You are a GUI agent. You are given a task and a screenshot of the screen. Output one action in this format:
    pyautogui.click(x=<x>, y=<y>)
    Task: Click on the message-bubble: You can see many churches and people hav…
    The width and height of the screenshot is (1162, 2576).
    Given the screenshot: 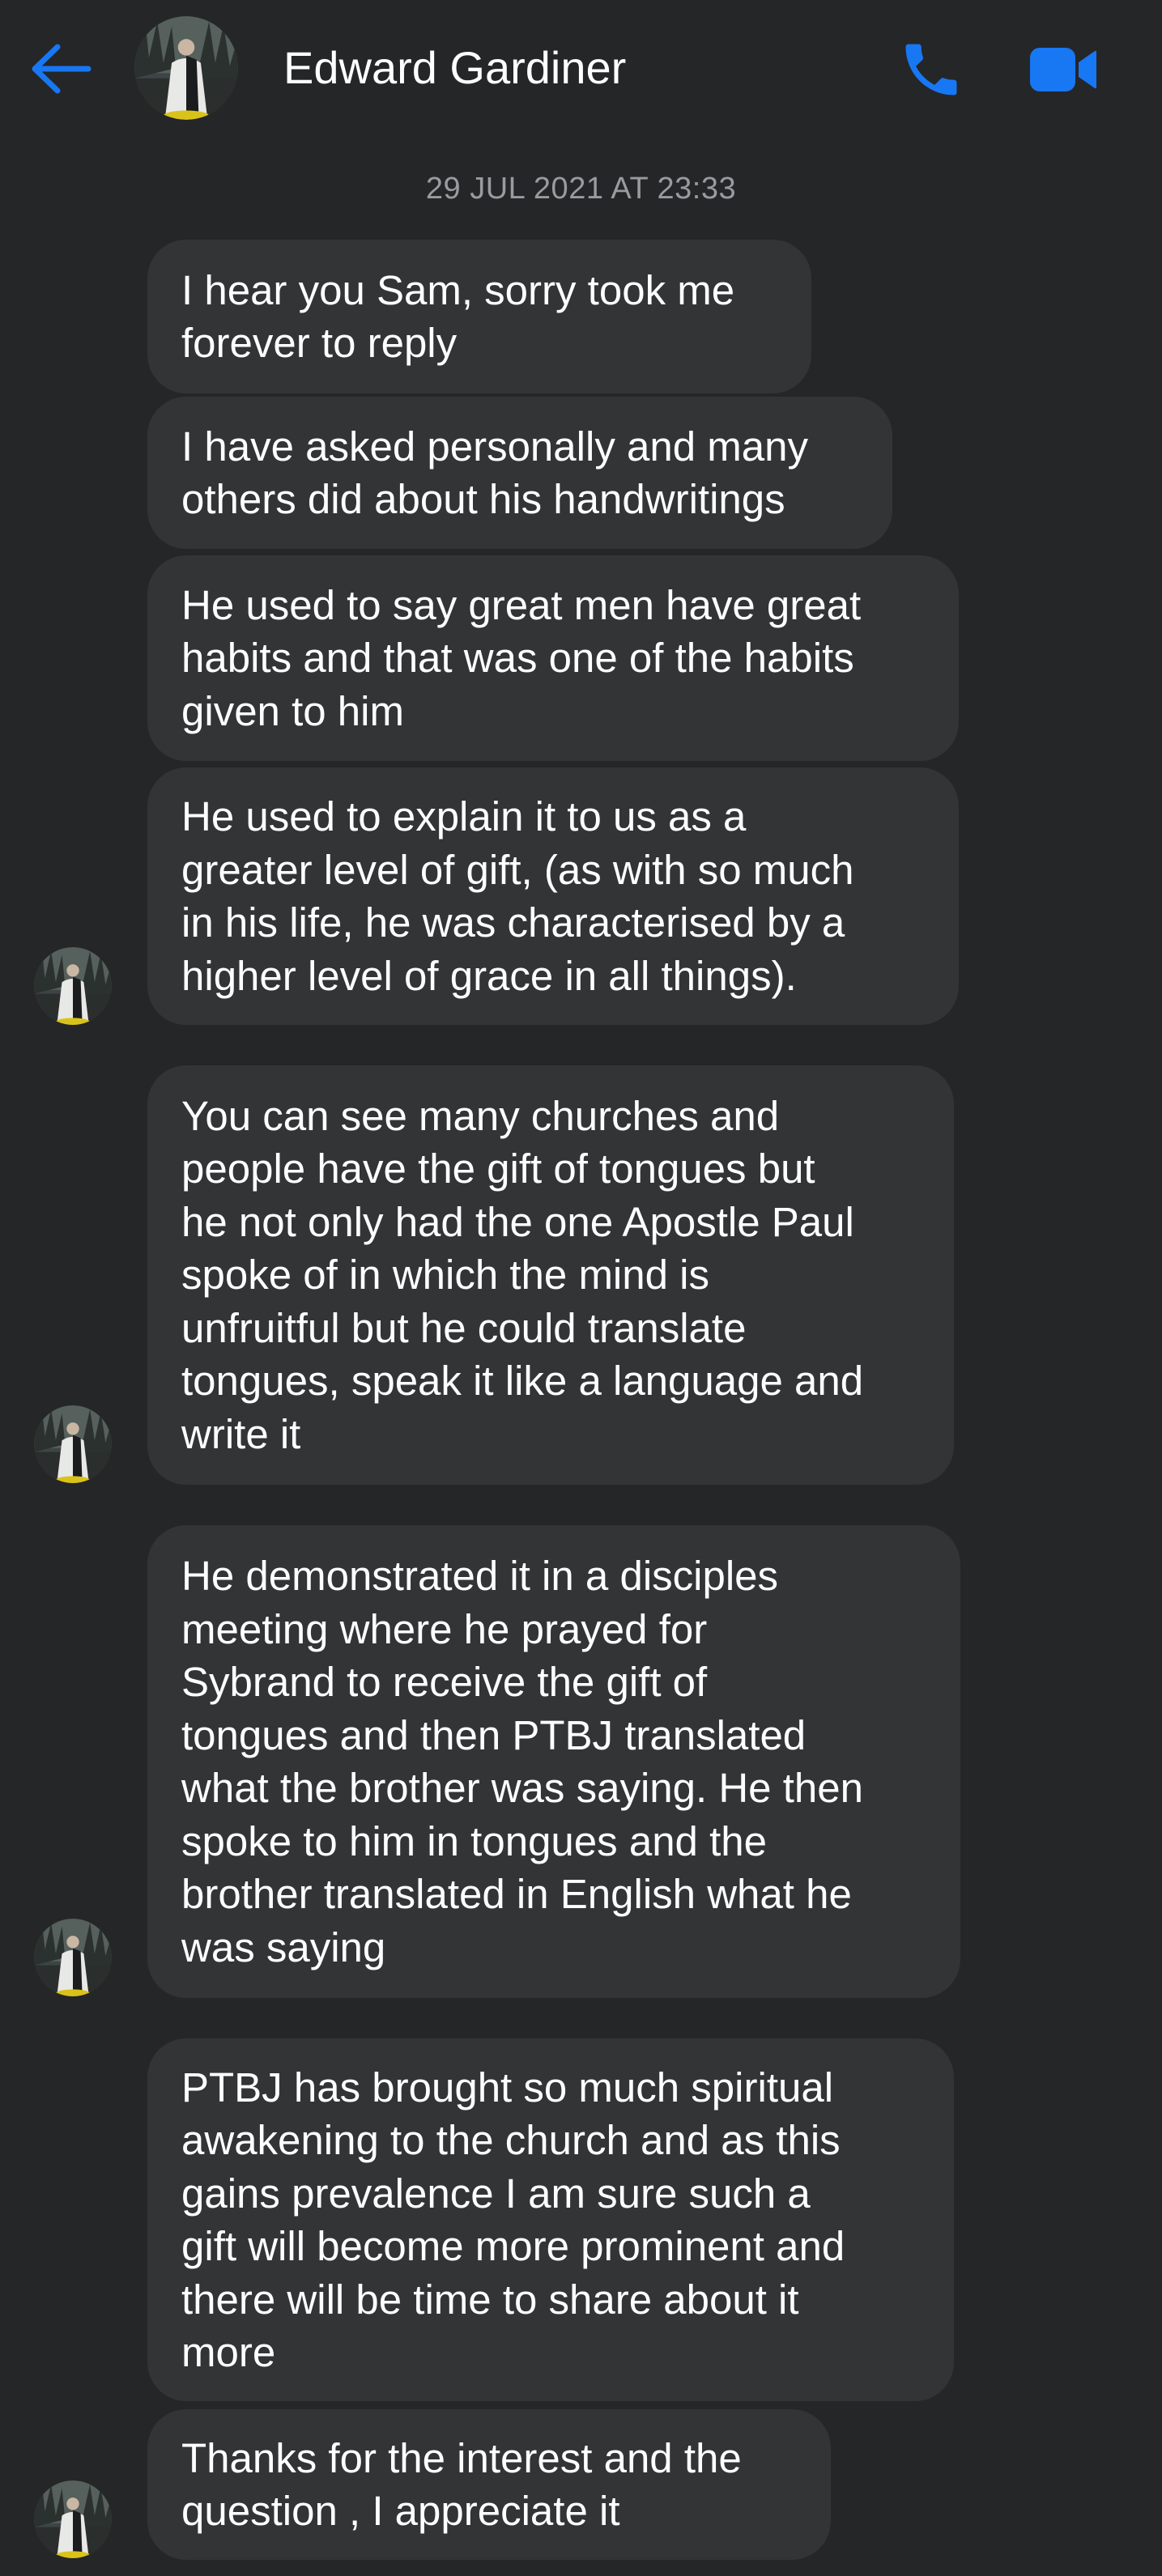 What is the action you would take?
    pyautogui.click(x=551, y=1275)
    